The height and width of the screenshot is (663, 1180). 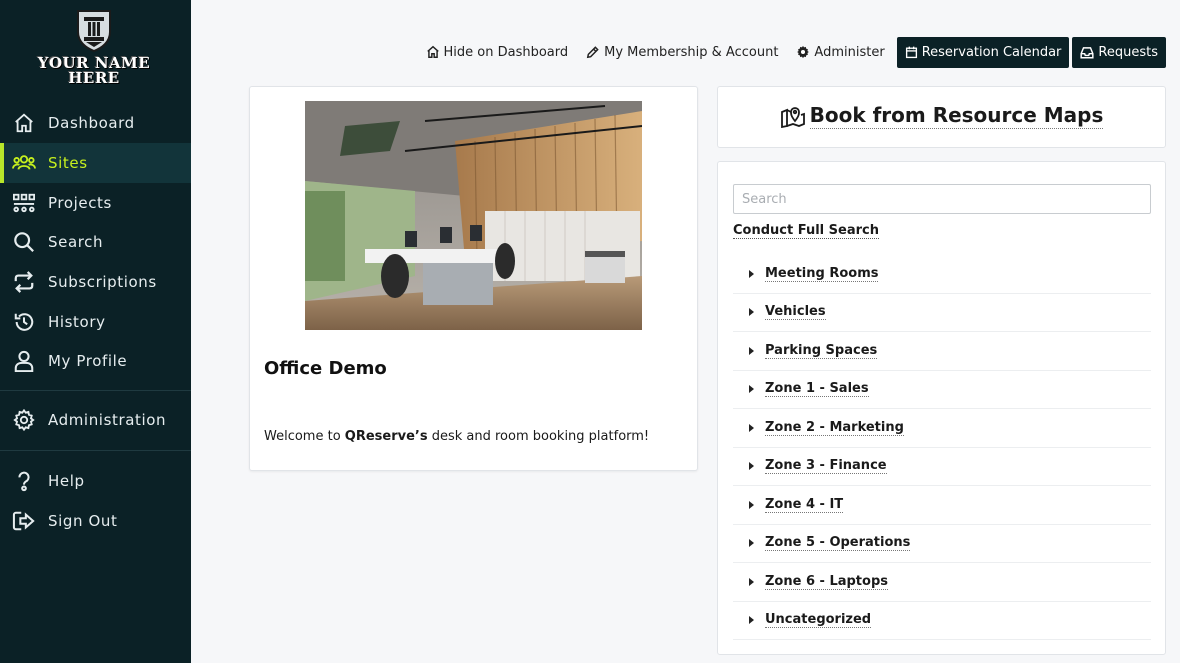 I want to click on administer-link: Administer, so click(x=840, y=52).